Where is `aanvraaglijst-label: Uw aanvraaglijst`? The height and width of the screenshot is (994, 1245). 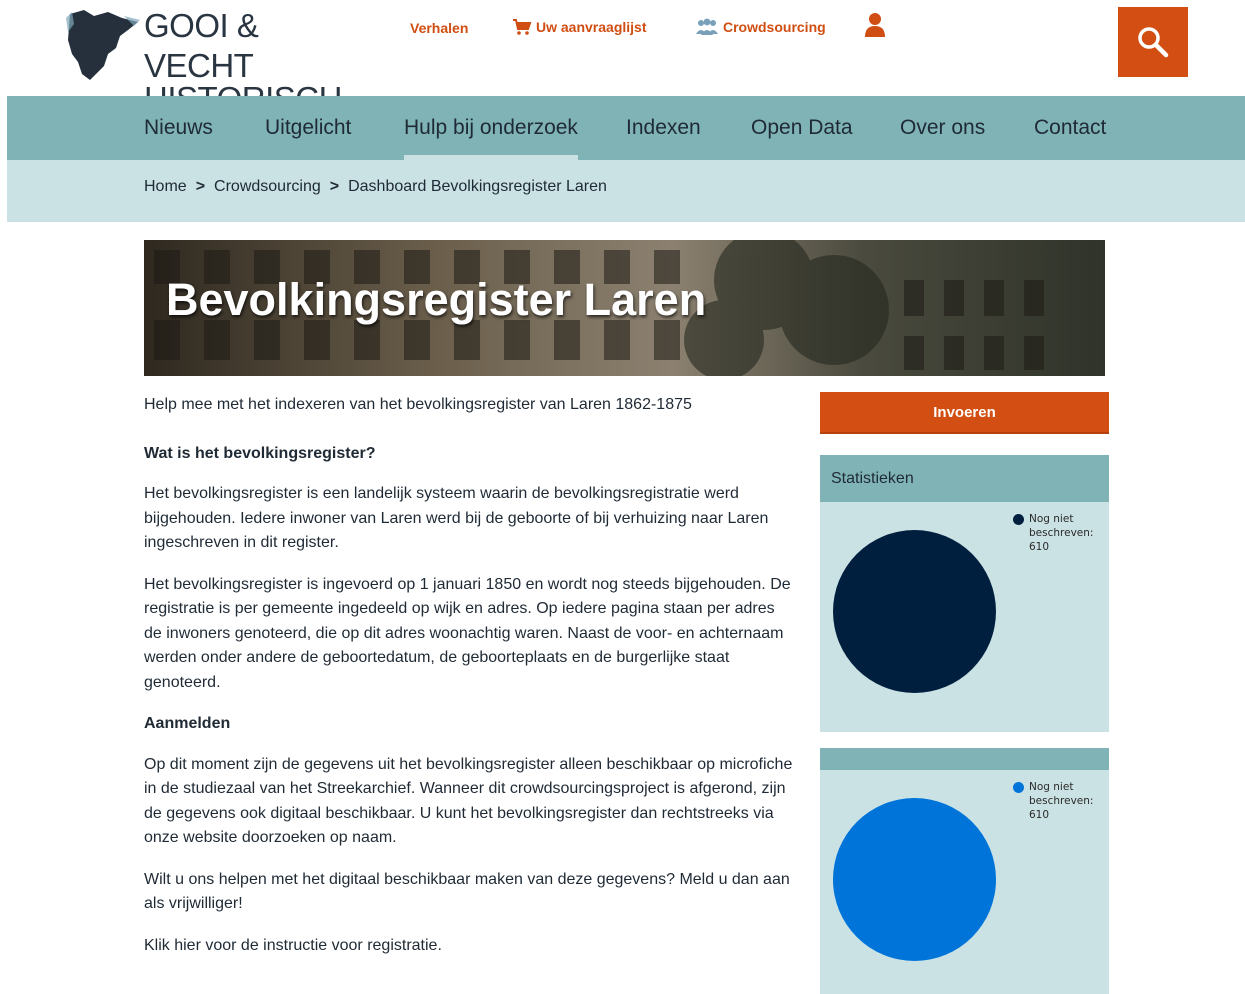 aanvraaglijst-label: Uw aanvraaglijst is located at coordinates (591, 27).